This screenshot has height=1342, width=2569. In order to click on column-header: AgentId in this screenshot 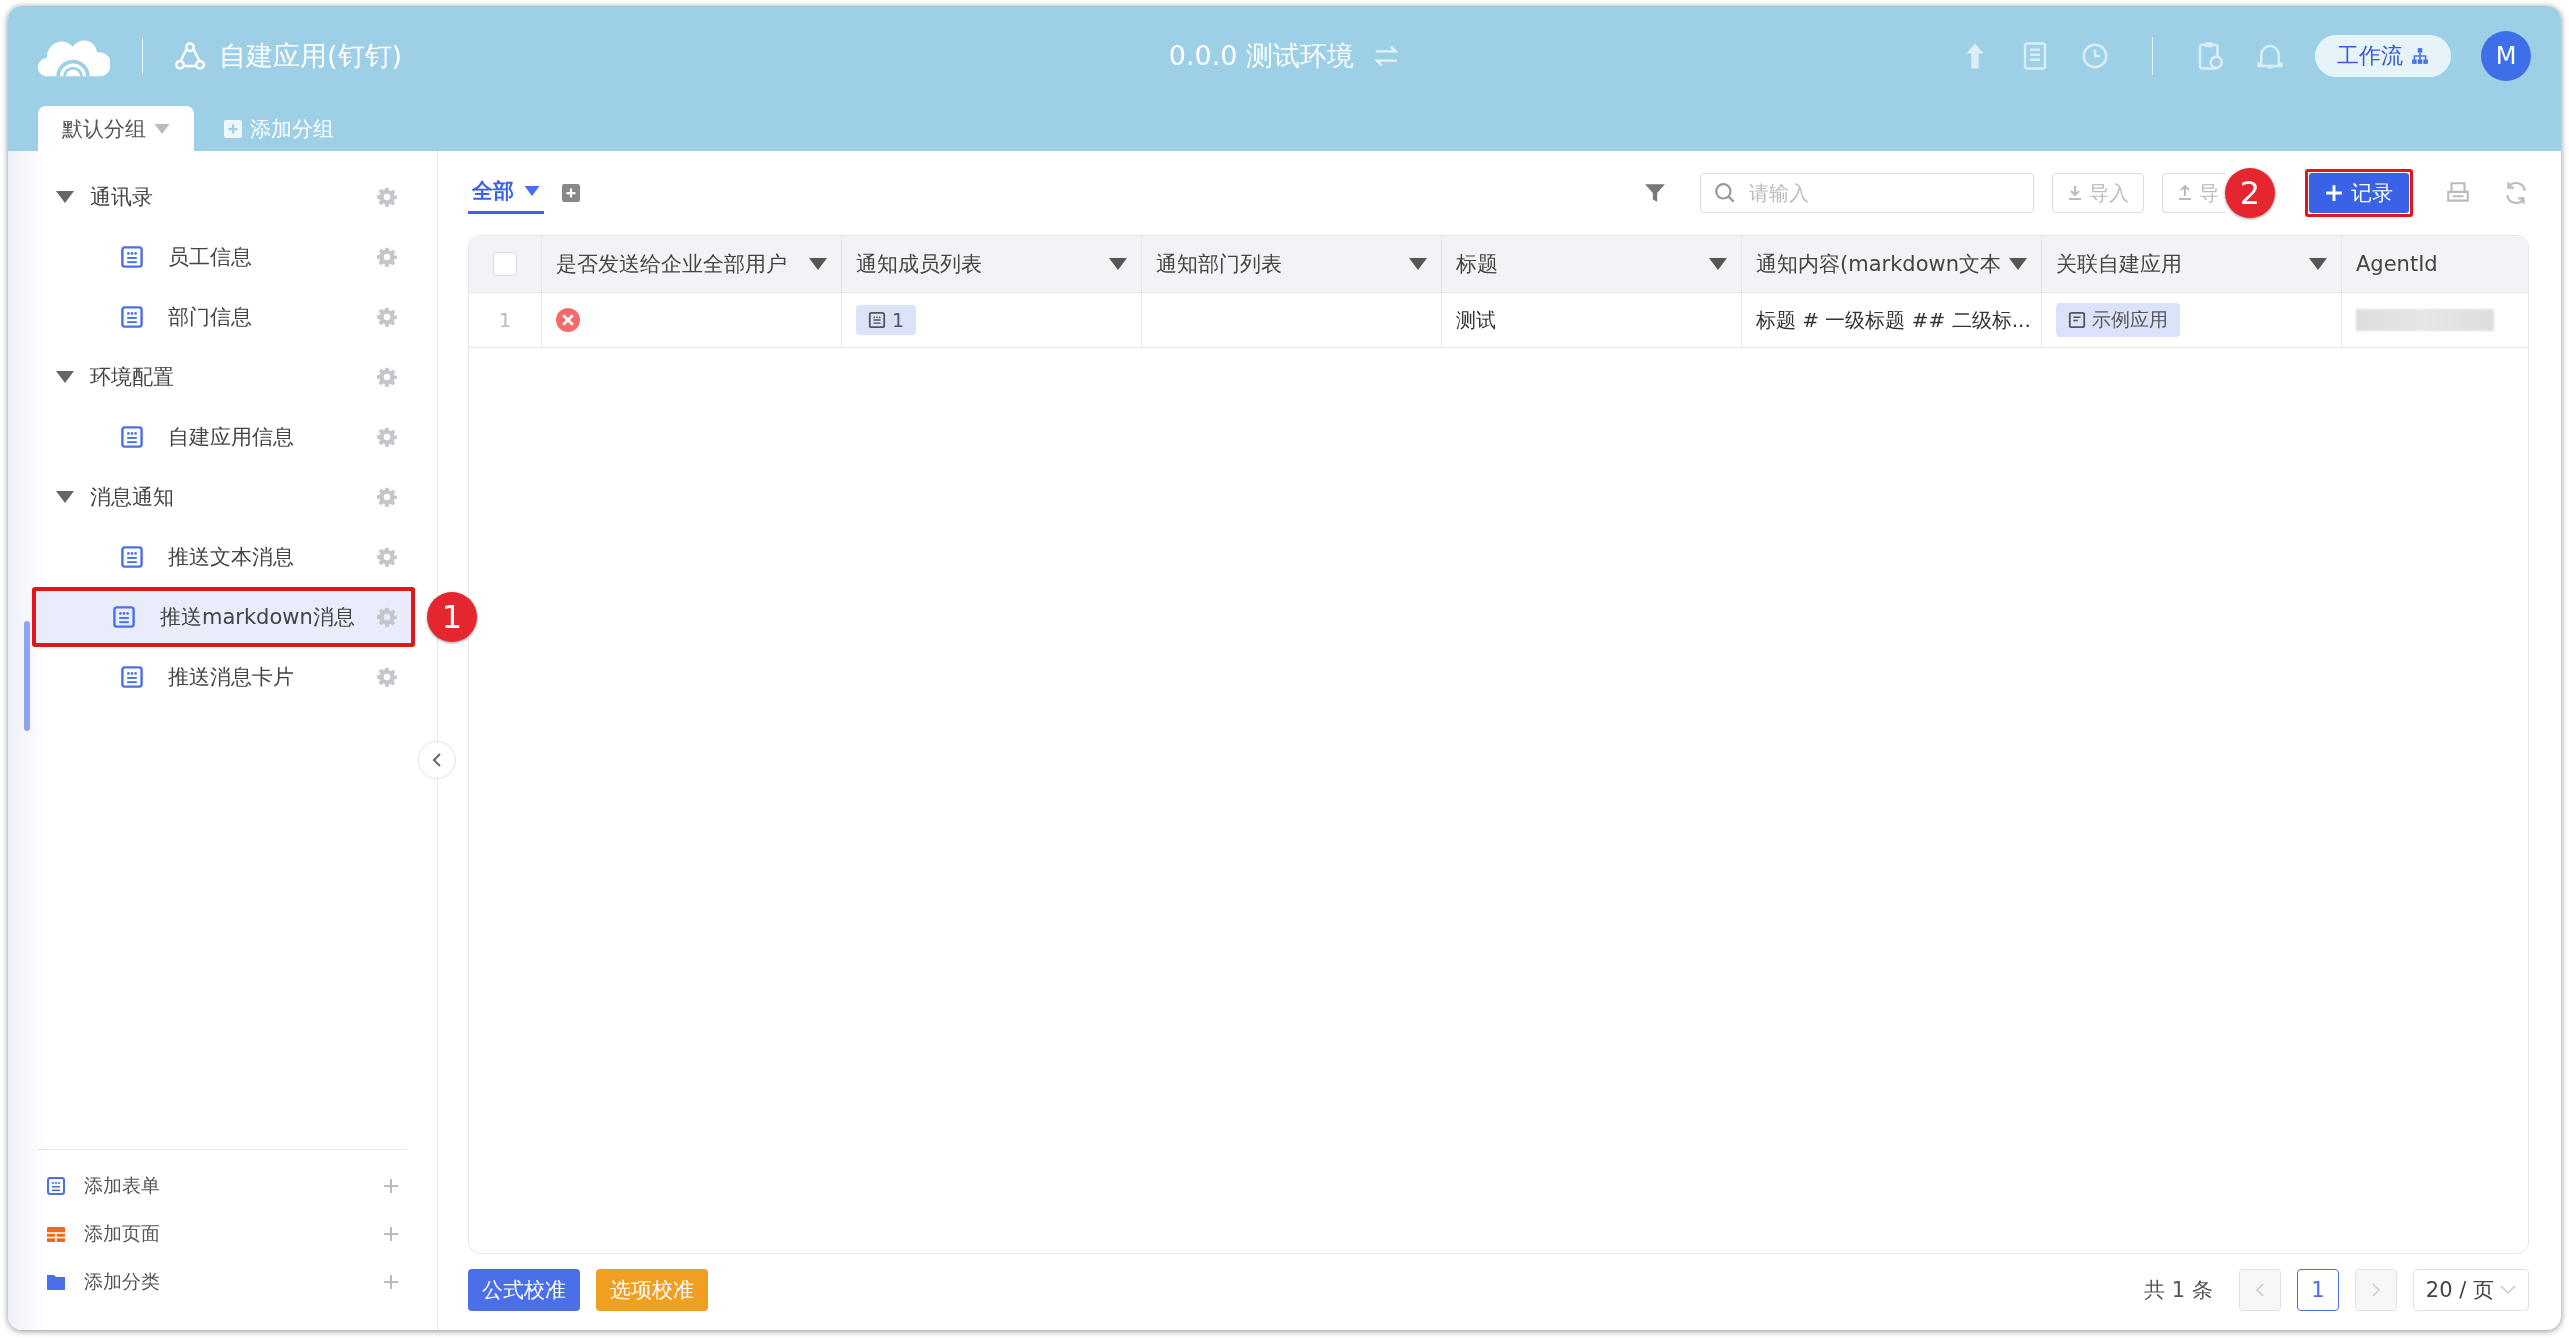, I will do `click(2397, 264)`.